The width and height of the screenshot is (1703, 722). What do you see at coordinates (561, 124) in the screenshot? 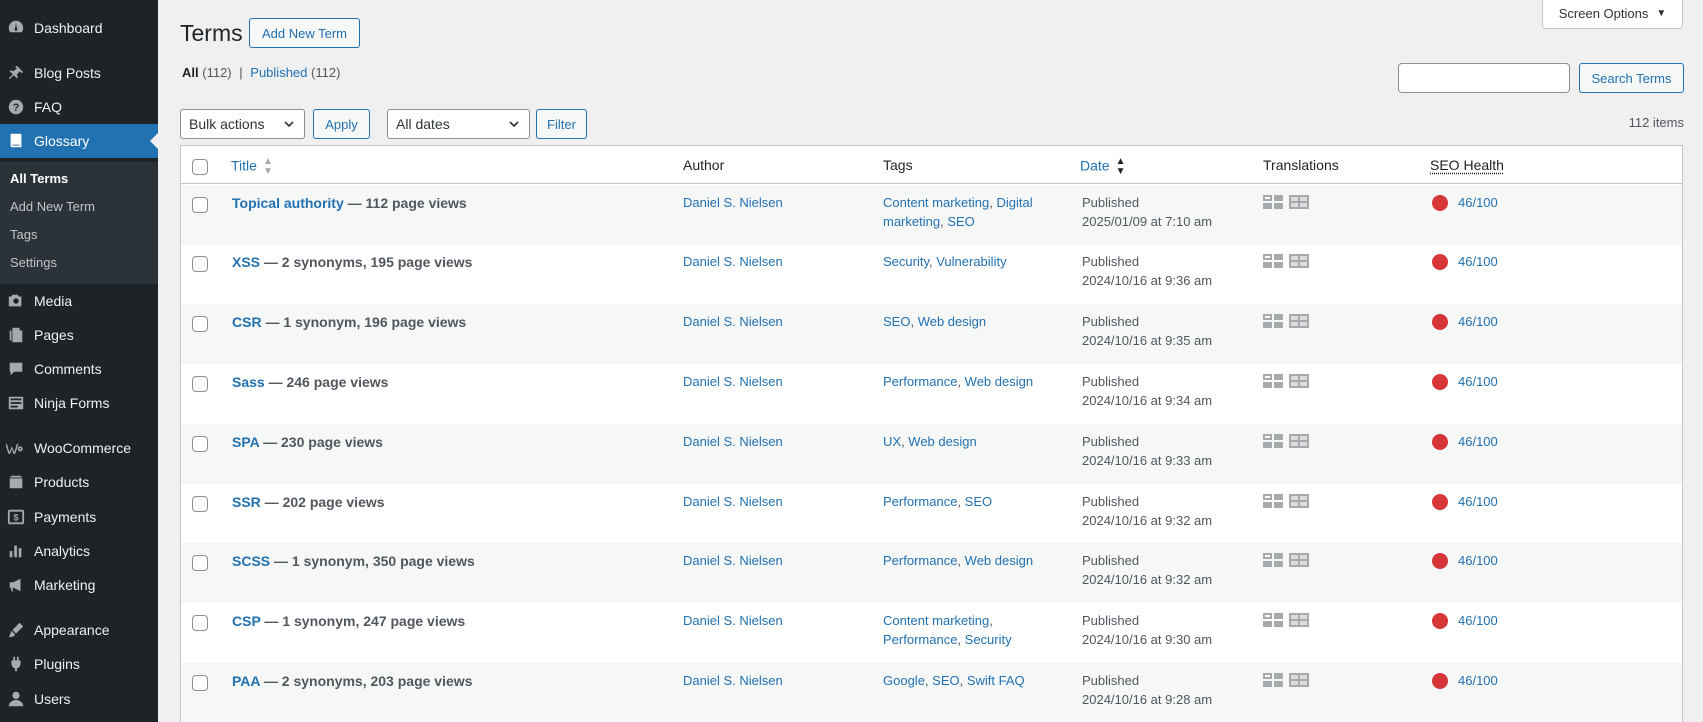
I see `filter-button: Filter` at bounding box center [561, 124].